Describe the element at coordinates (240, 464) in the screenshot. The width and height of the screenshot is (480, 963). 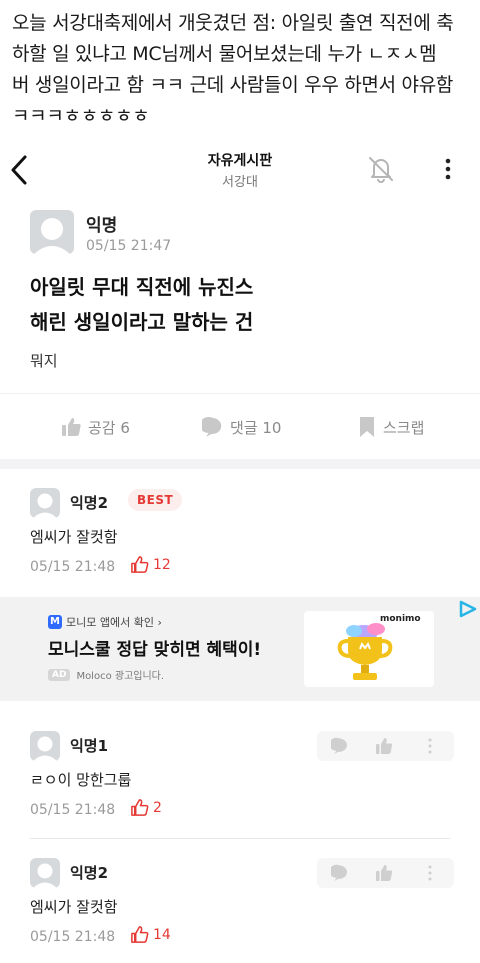
I see `section-divider` at that location.